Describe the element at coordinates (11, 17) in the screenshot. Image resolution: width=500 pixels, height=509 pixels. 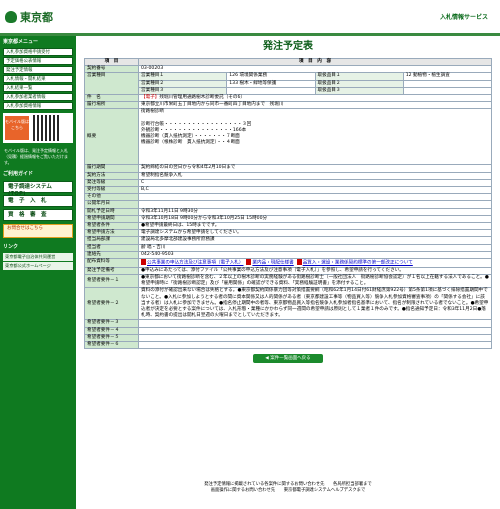
I see `tokyo-emblem-icon` at that location.